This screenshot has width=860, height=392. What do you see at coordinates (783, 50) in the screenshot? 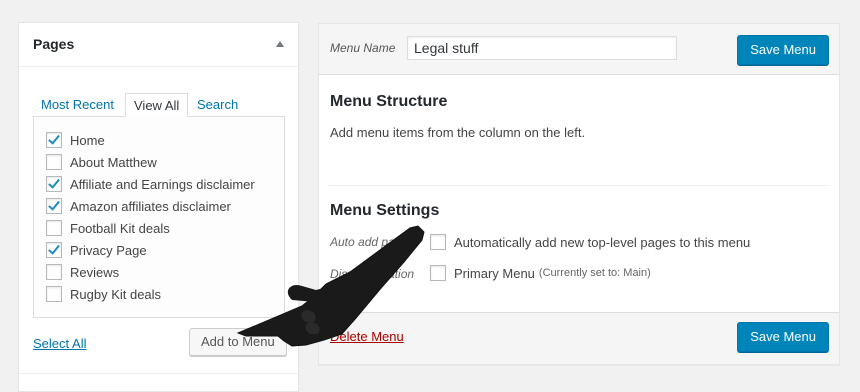
I see `save-menu-button-top: Save Menu` at bounding box center [783, 50].